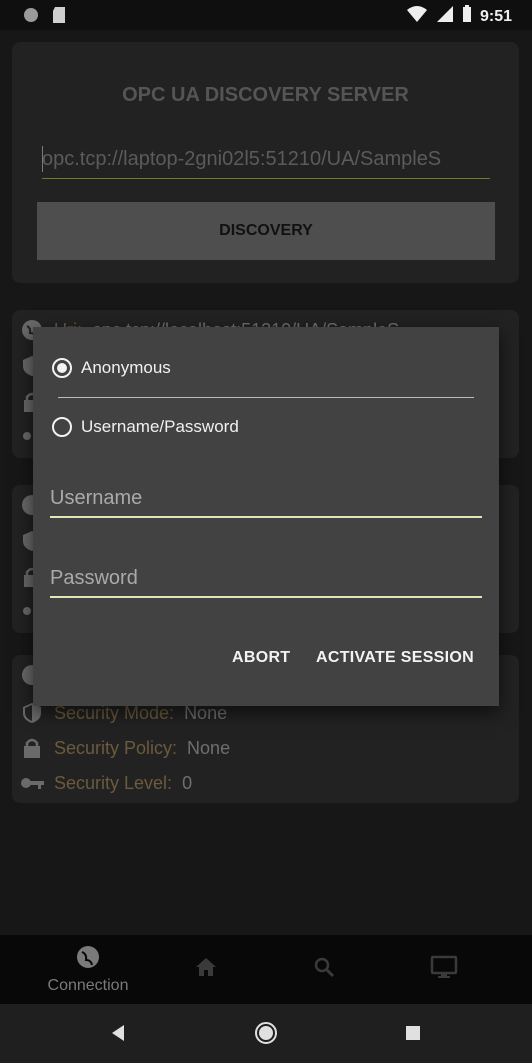  Describe the element at coordinates (32, 783) in the screenshot. I see `key-icon` at that location.